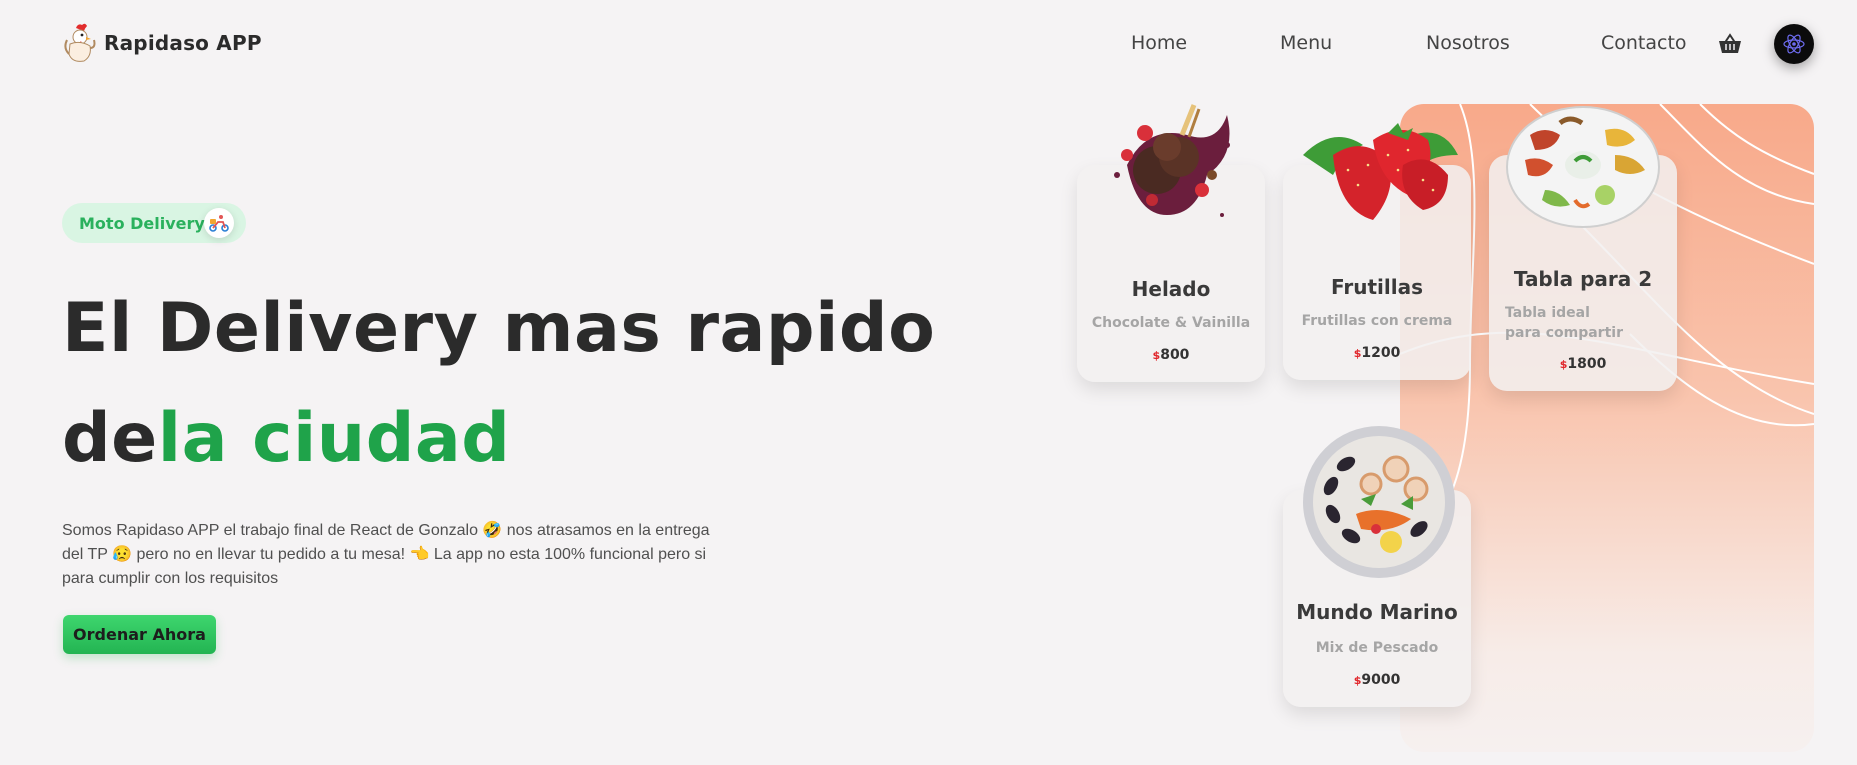  I want to click on badge-label: Moto Delivery, so click(142, 223).